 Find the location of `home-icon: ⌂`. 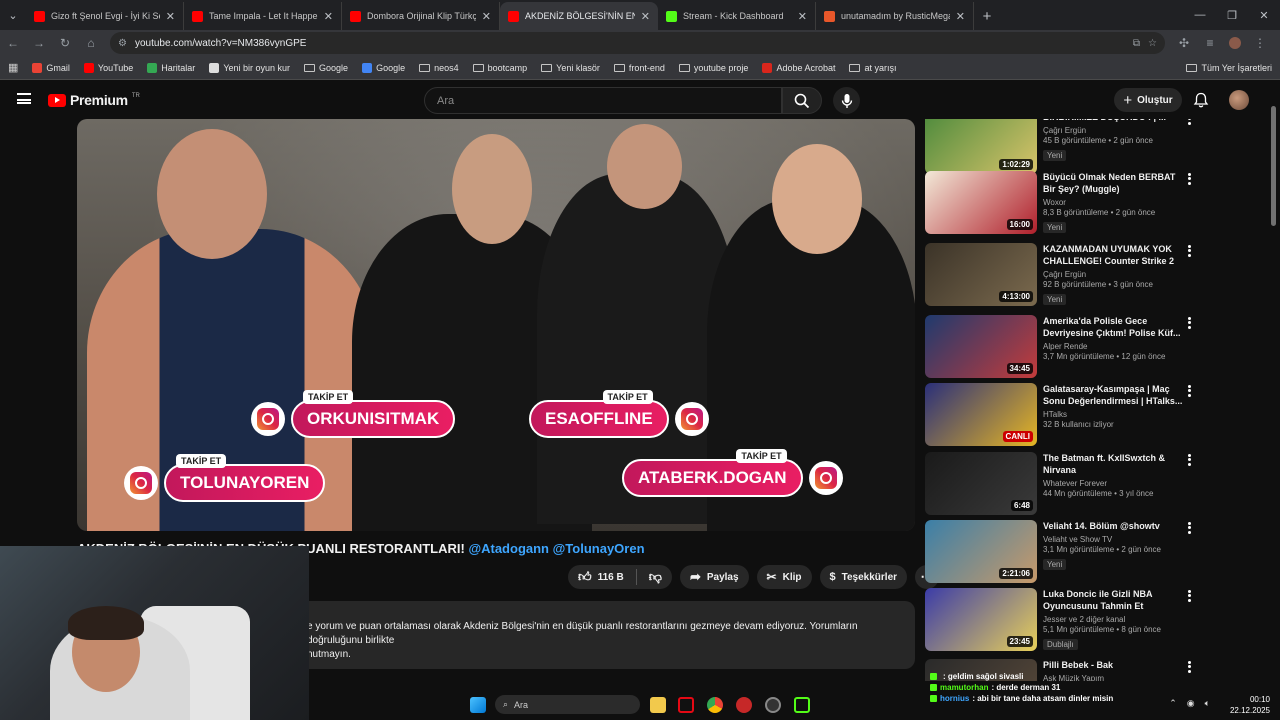

home-icon: ⌂ is located at coordinates (91, 43).